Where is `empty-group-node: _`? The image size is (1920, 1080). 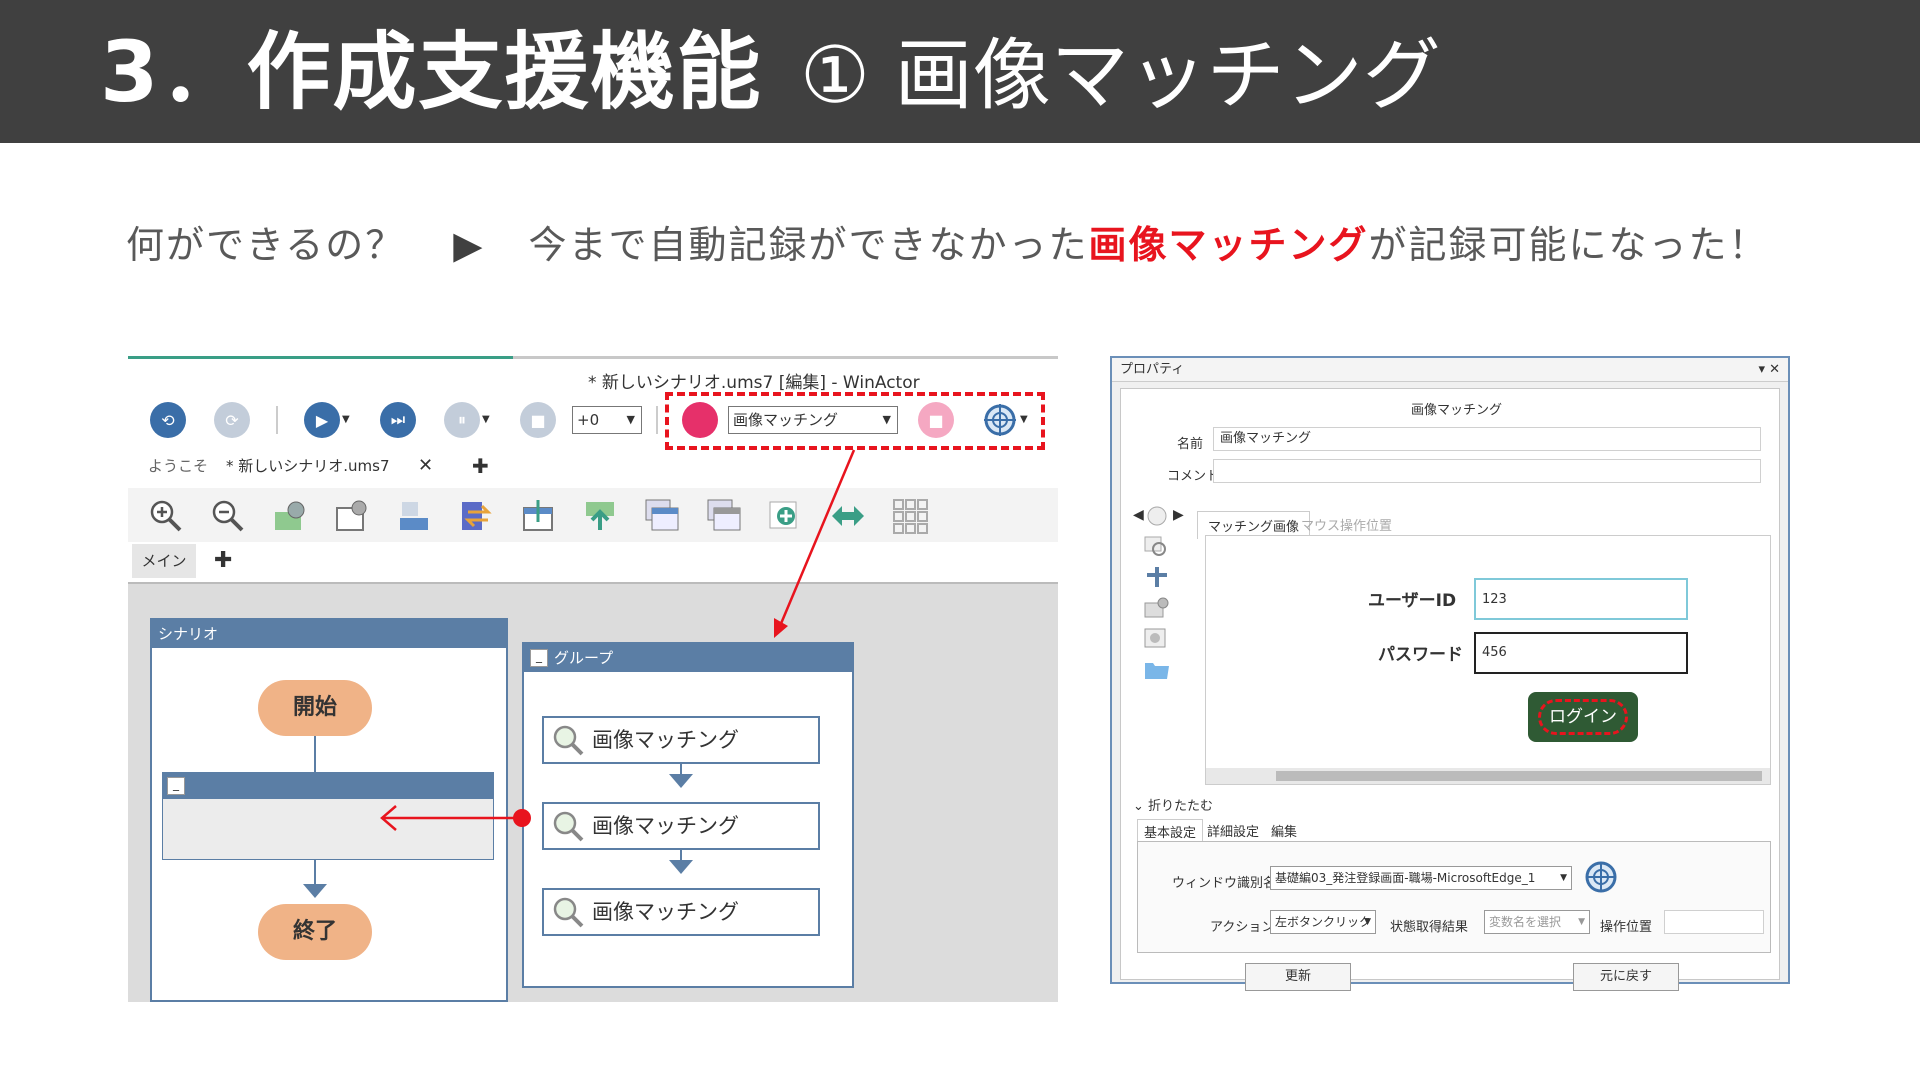 empty-group-node: _ is located at coordinates (328, 816).